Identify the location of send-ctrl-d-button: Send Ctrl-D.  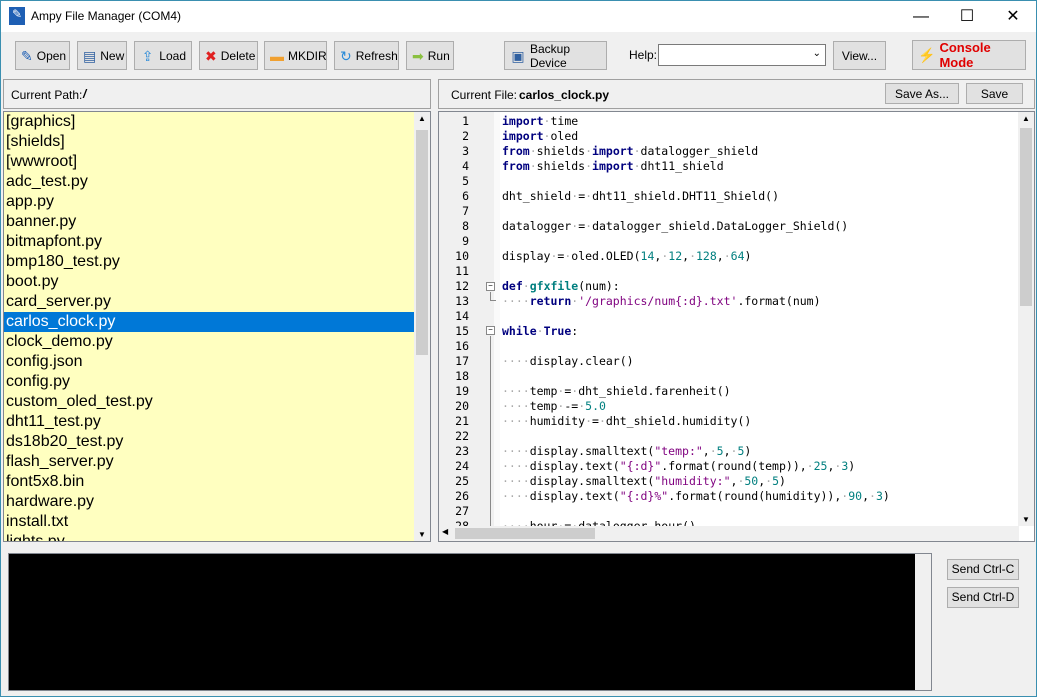
(983, 597).